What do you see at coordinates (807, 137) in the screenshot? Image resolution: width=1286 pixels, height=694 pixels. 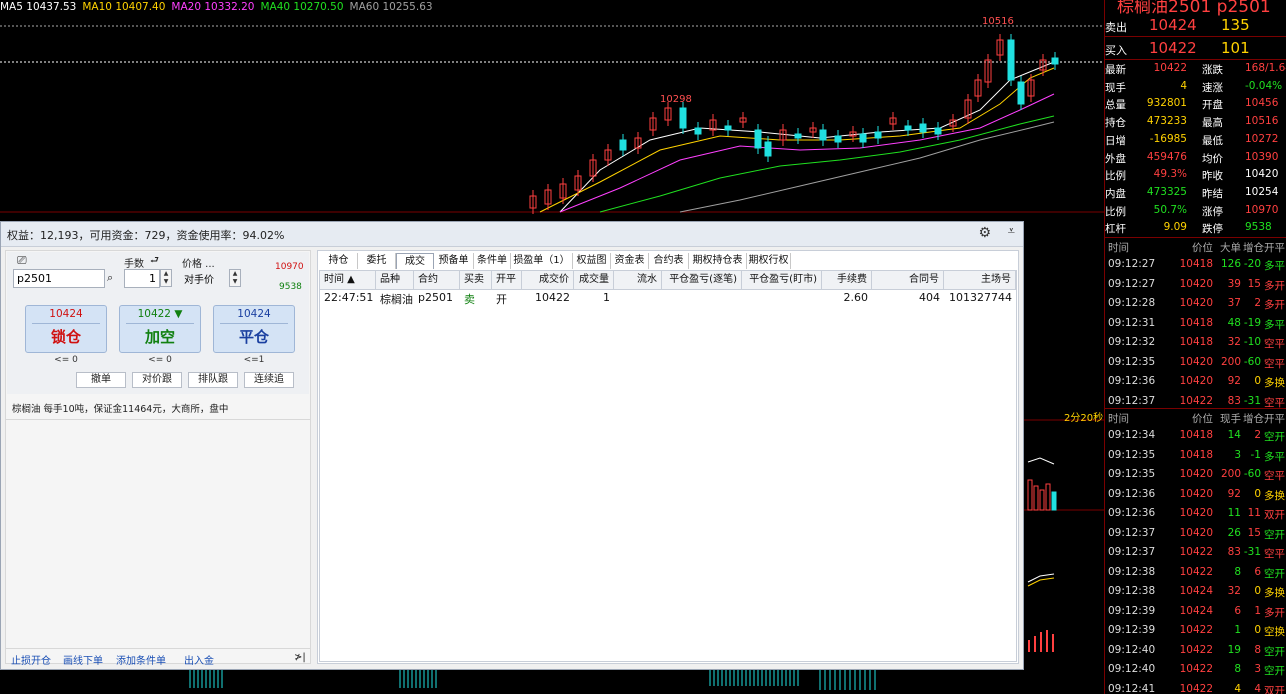 I see `ma5-line` at bounding box center [807, 137].